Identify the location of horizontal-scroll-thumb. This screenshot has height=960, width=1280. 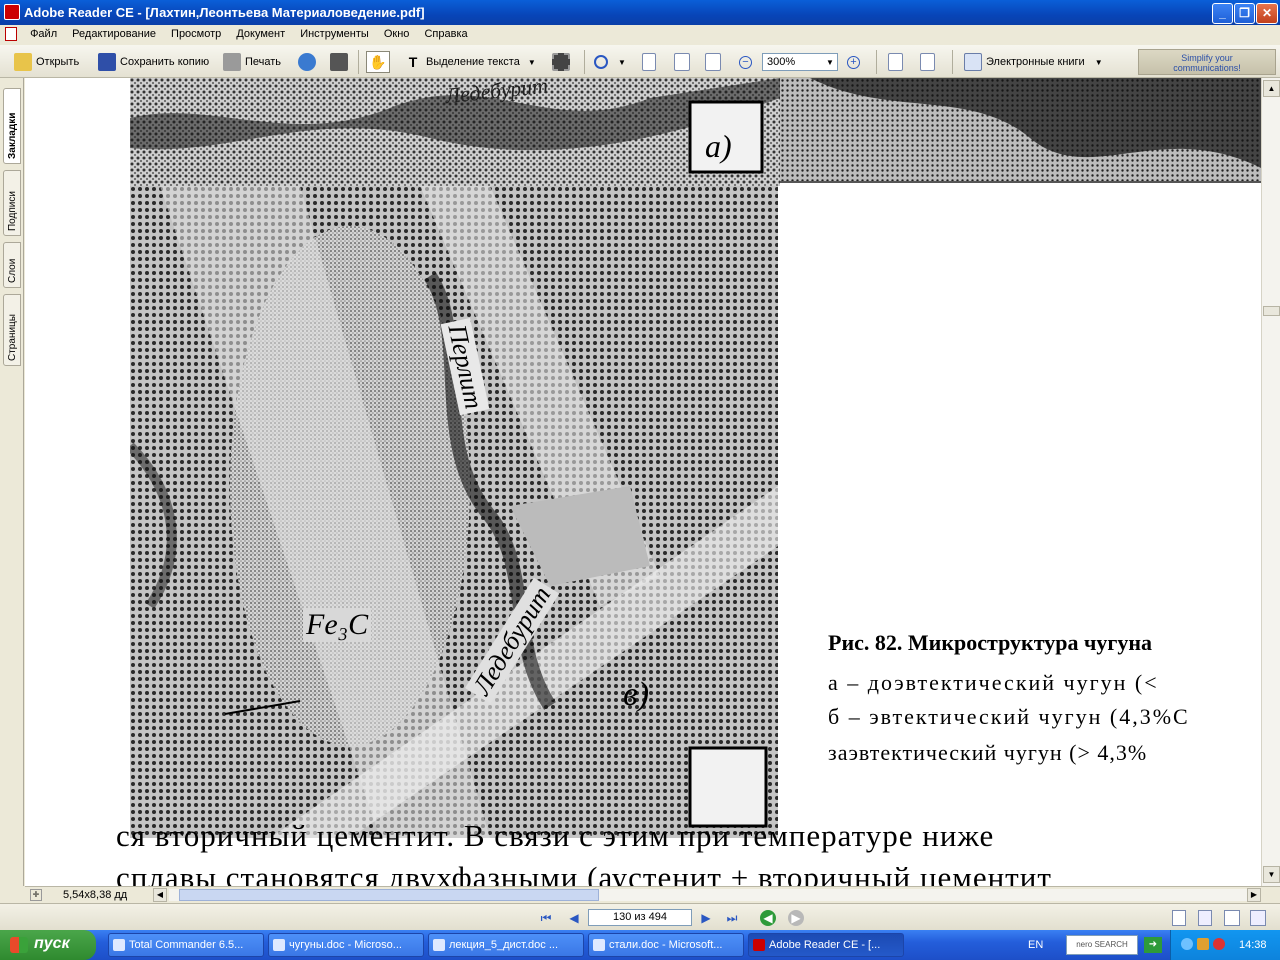
(389, 895).